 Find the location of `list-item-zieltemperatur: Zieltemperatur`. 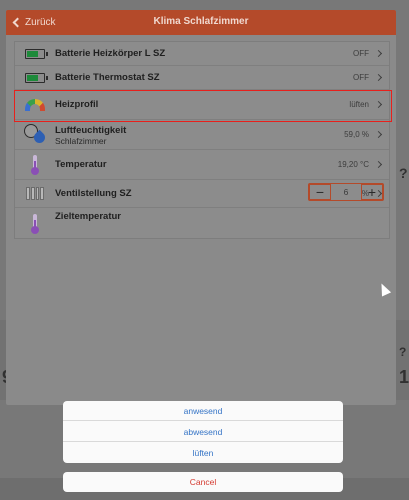

list-item-zieltemperatur: Zieltemperatur is located at coordinates (202, 223).